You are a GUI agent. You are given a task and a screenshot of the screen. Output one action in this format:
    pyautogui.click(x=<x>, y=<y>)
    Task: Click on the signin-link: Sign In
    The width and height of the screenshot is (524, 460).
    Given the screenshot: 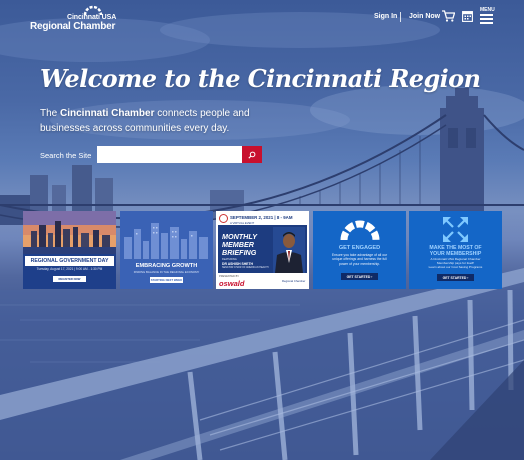 What is the action you would take?
    pyautogui.click(x=385, y=16)
    